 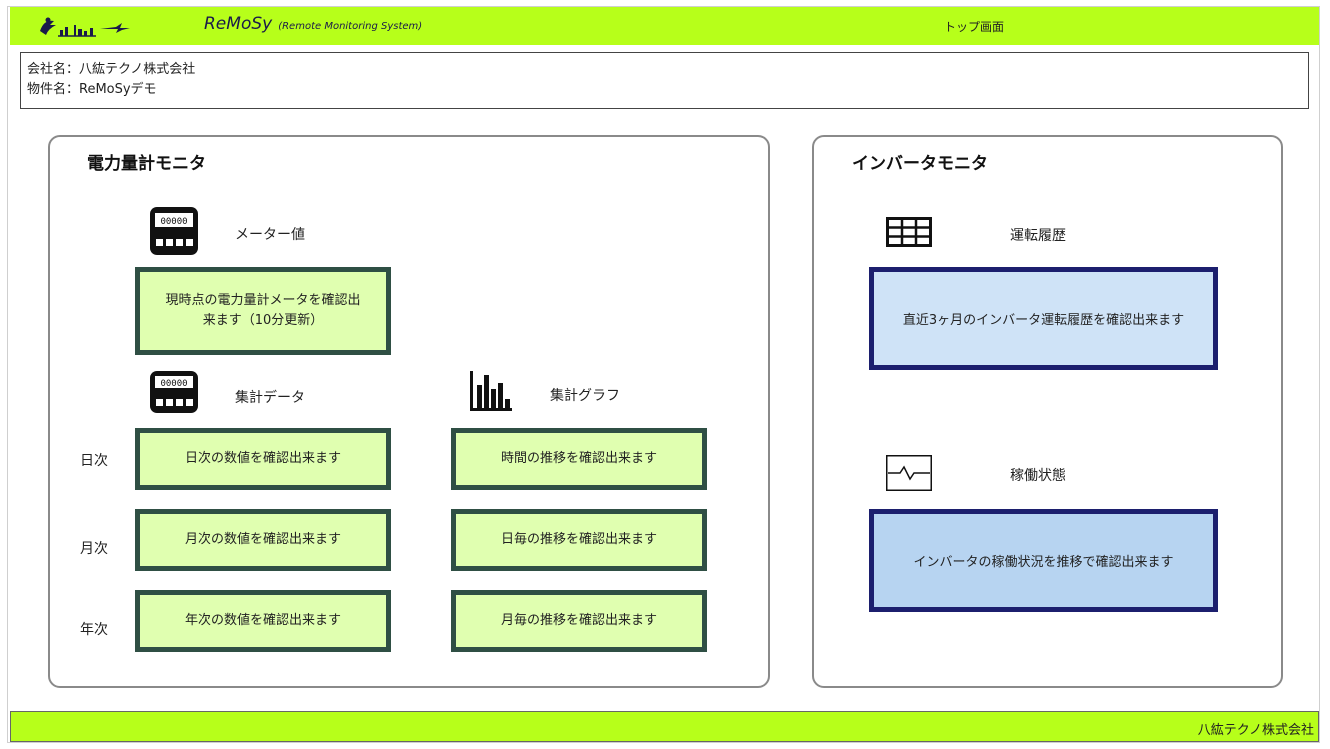 I want to click on yearly-graph-button: 月毎の推移を確認出来ます, so click(x=579, y=621).